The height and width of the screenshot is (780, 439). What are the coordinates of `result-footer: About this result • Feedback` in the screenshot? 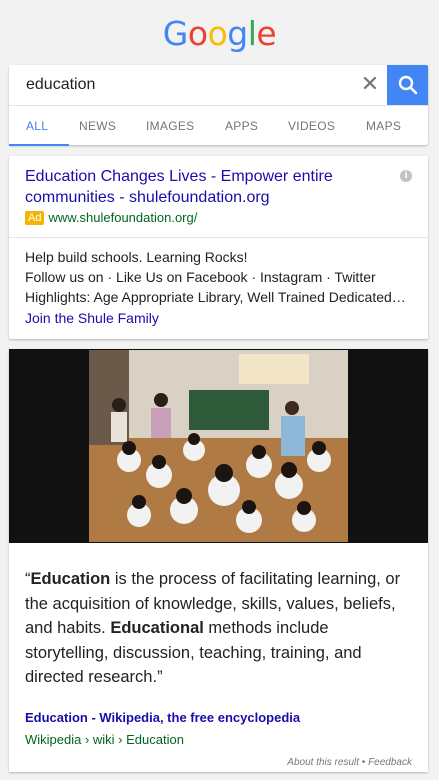 It's located at (349, 762).